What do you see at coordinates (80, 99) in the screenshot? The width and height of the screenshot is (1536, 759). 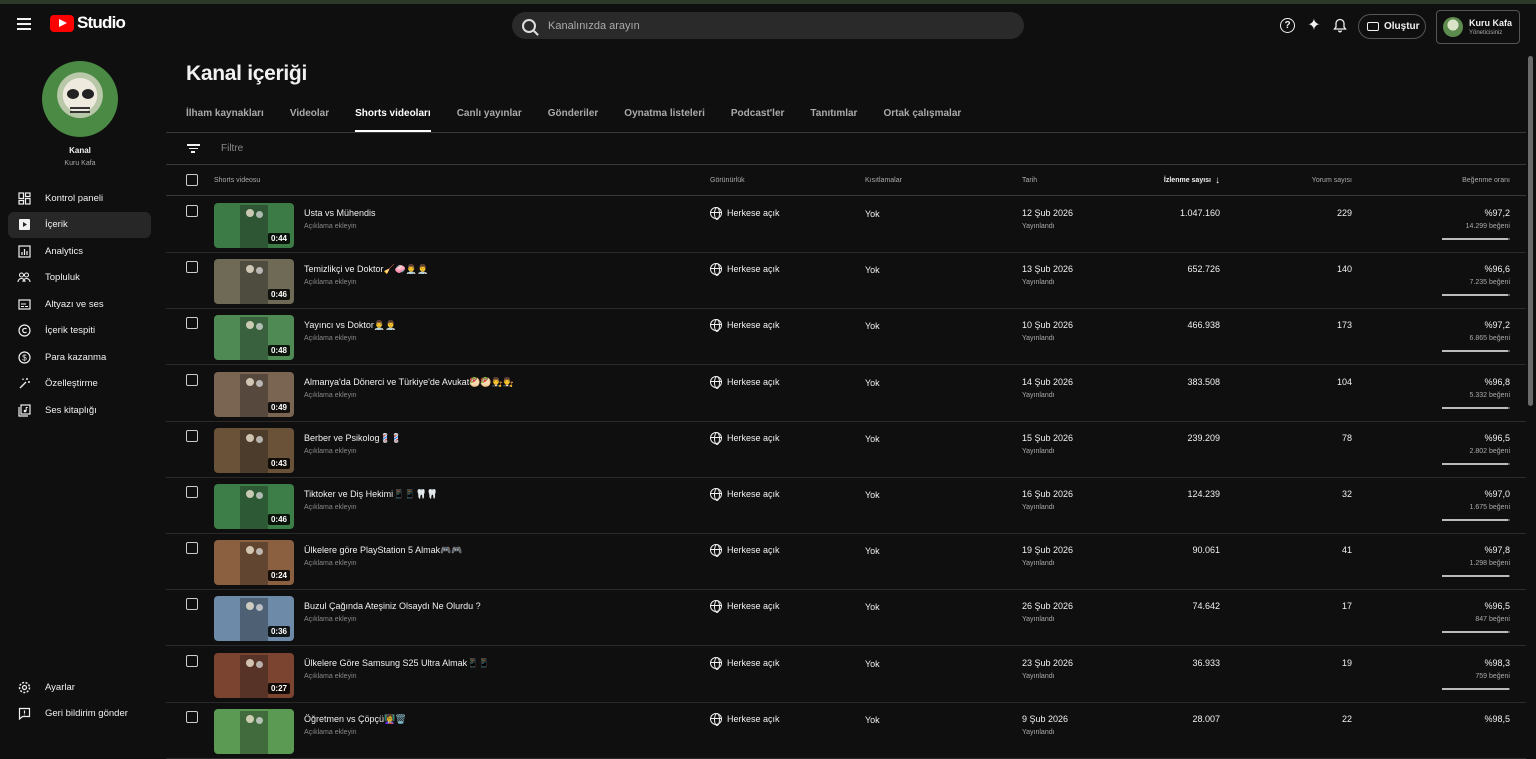 I see `channel-avatar` at bounding box center [80, 99].